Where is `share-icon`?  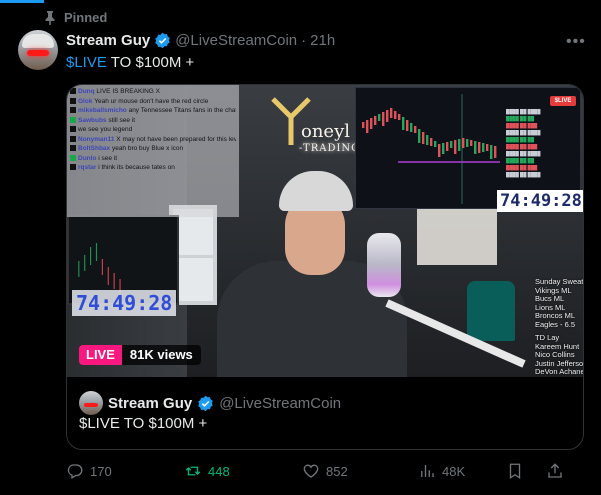 share-icon is located at coordinates (555, 470).